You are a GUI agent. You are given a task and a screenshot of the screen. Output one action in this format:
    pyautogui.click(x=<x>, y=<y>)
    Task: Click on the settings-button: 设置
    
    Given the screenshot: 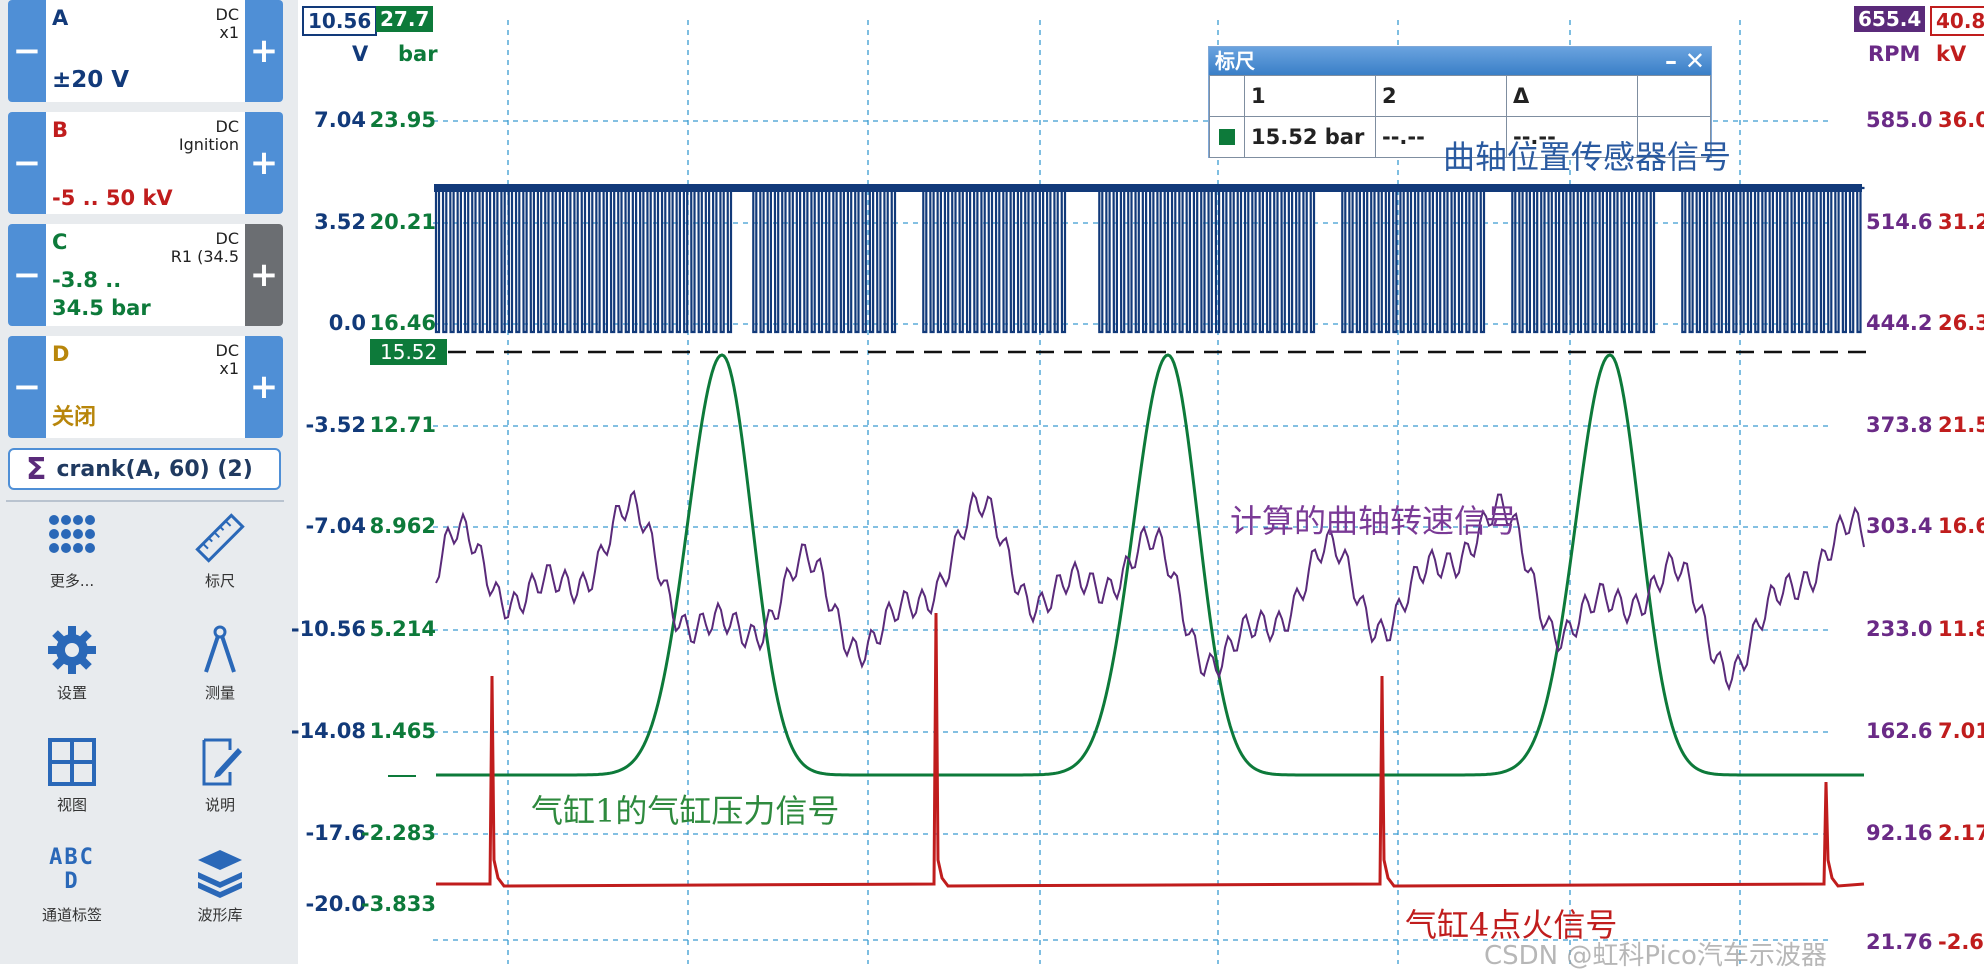 What is the action you would take?
    pyautogui.click(x=72, y=674)
    